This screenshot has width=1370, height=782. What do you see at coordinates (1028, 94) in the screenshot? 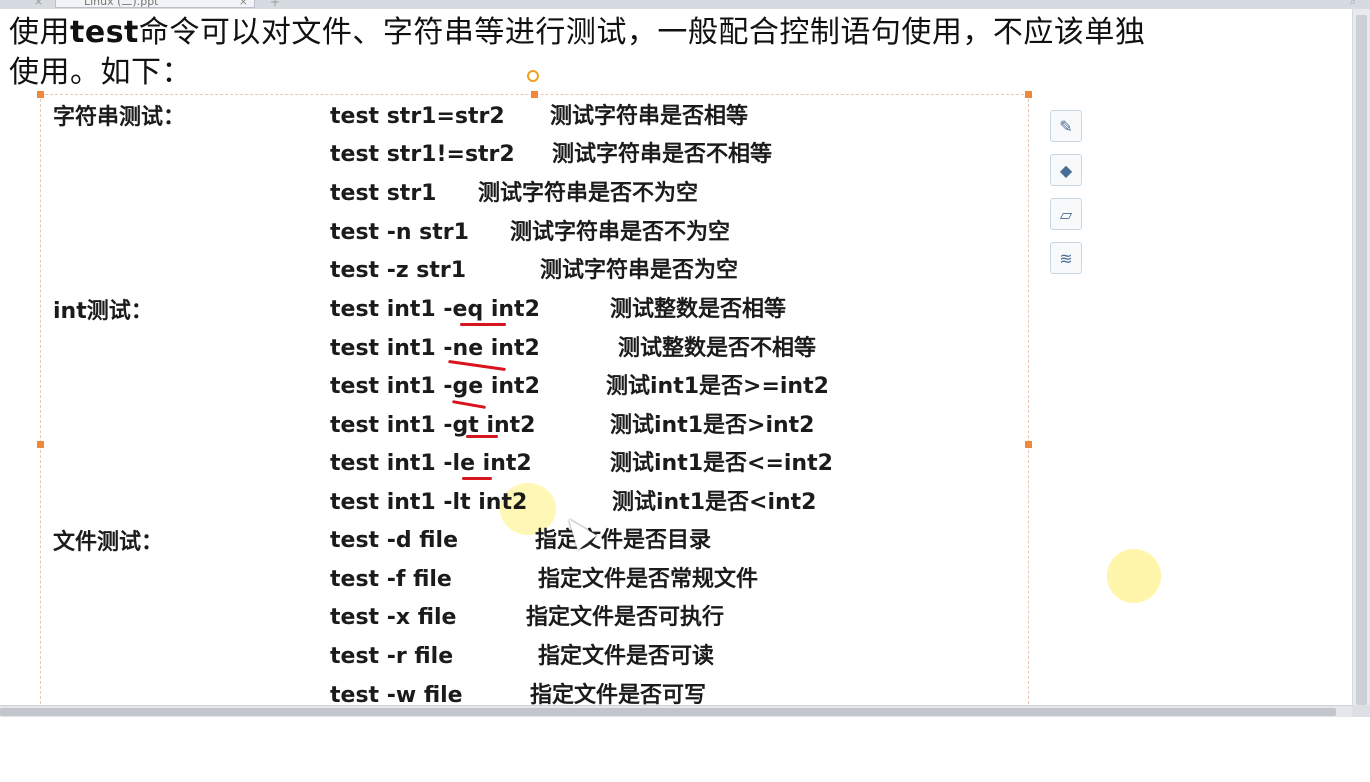
I see `resize-handle-tr` at bounding box center [1028, 94].